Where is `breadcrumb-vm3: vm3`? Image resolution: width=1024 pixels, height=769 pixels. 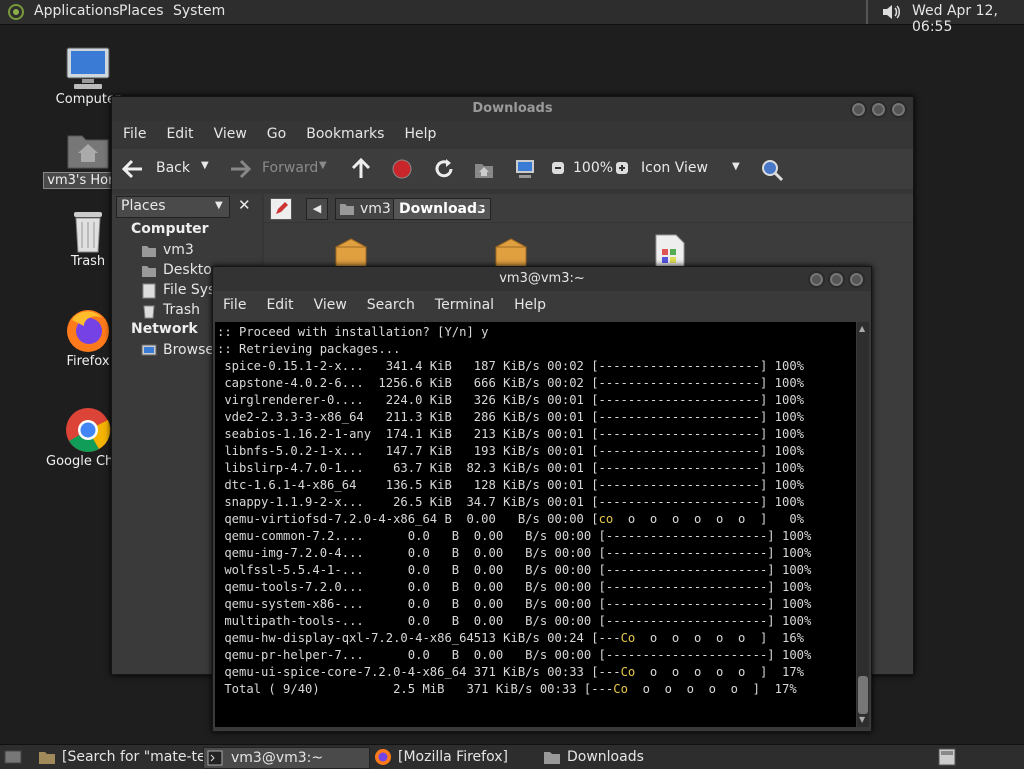 breadcrumb-vm3: vm3 is located at coordinates (366, 209).